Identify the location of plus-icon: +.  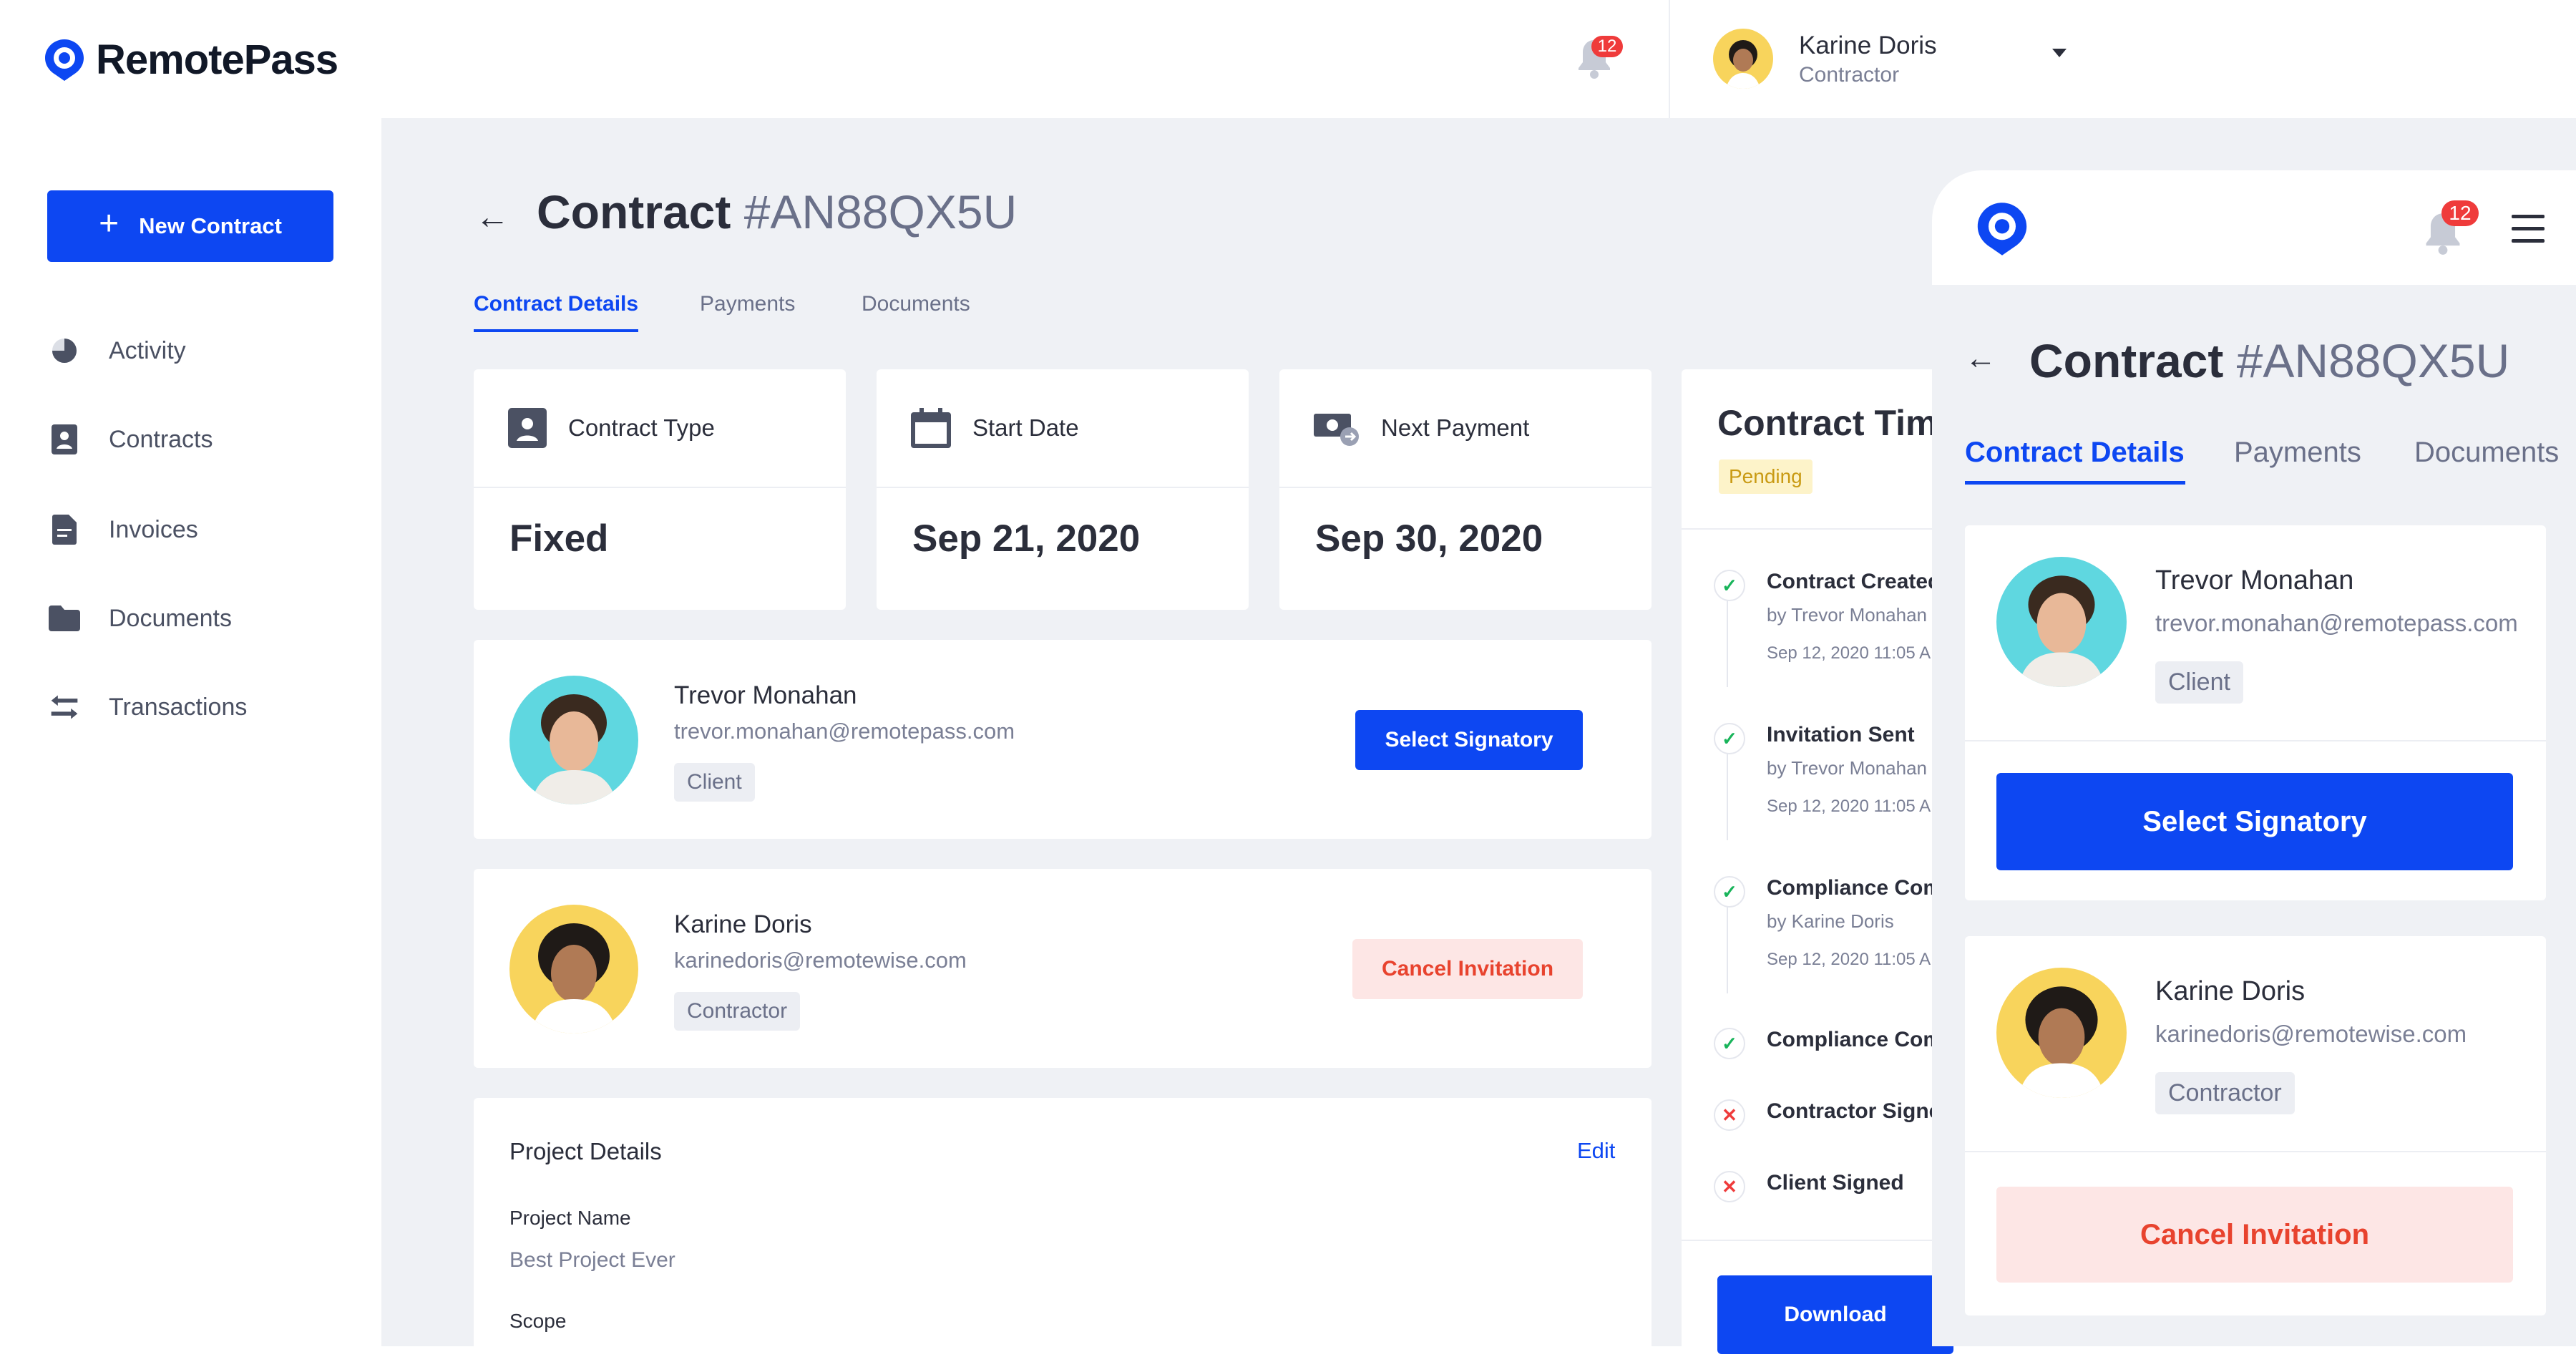
(109, 224).